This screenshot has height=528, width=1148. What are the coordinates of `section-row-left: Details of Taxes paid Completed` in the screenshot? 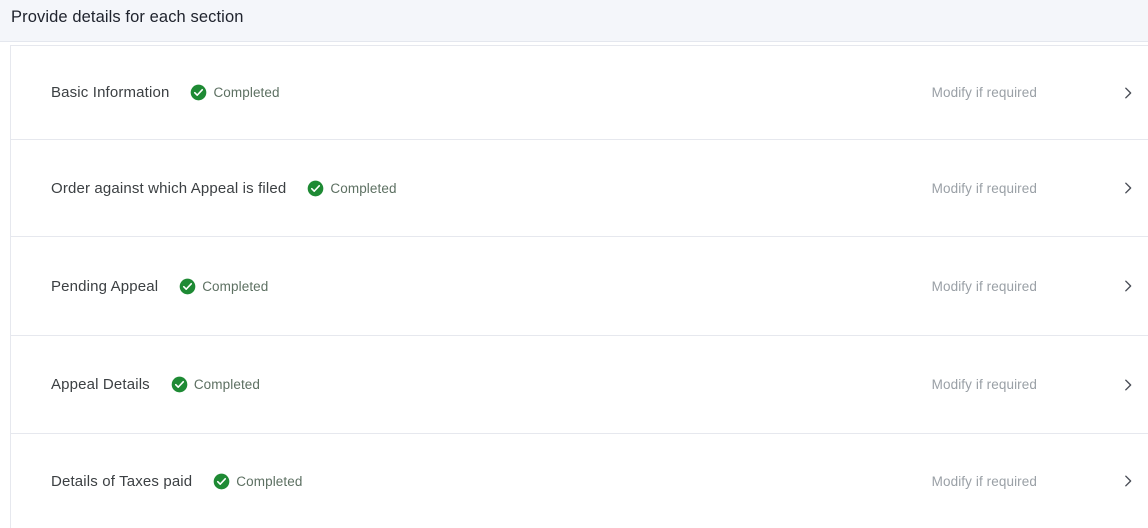 It's located at (176, 481).